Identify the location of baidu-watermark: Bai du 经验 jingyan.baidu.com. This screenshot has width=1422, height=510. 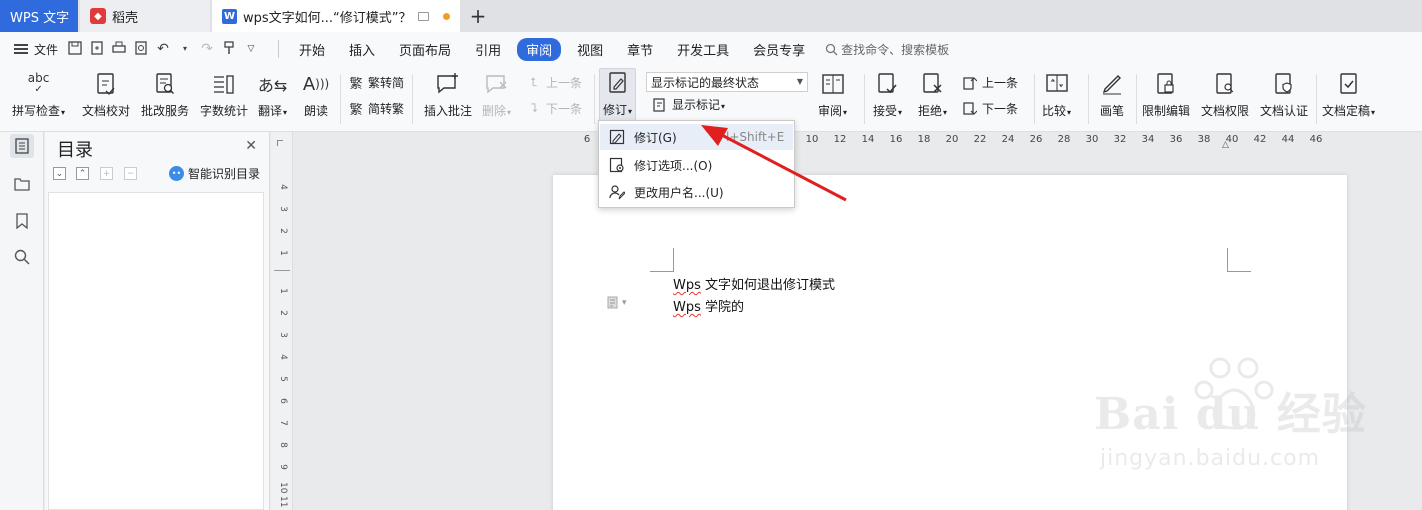
(1240, 425).